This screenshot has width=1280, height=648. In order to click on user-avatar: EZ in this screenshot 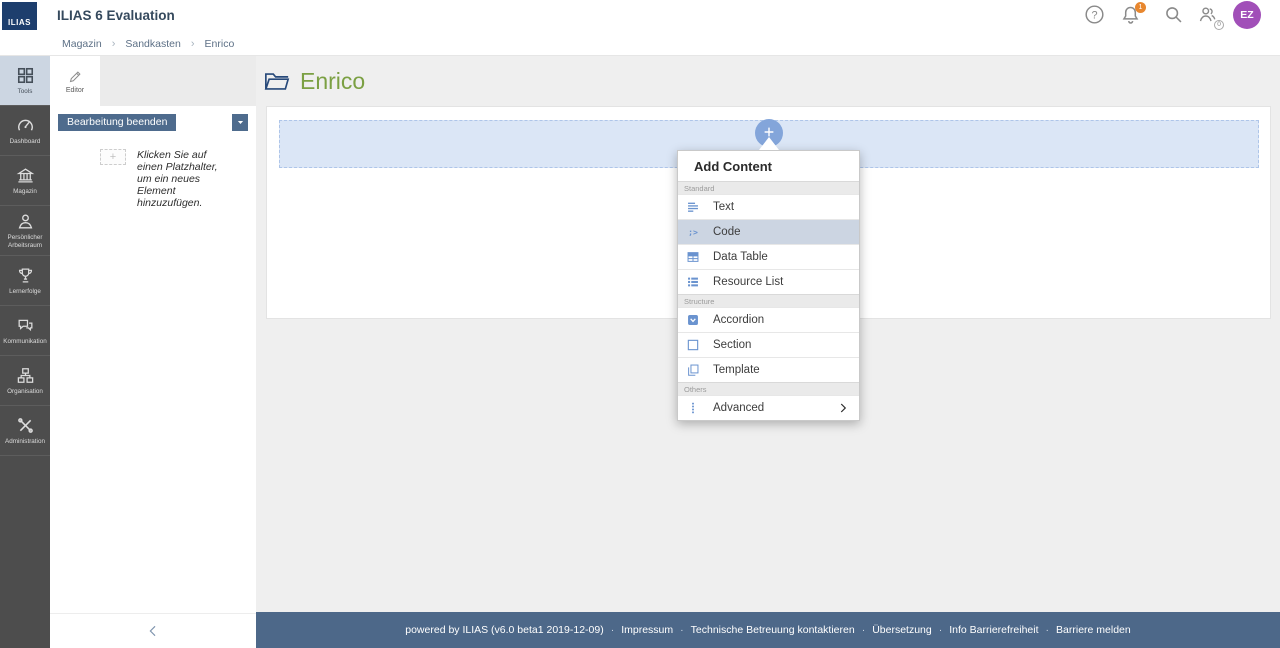, I will do `click(1247, 15)`.